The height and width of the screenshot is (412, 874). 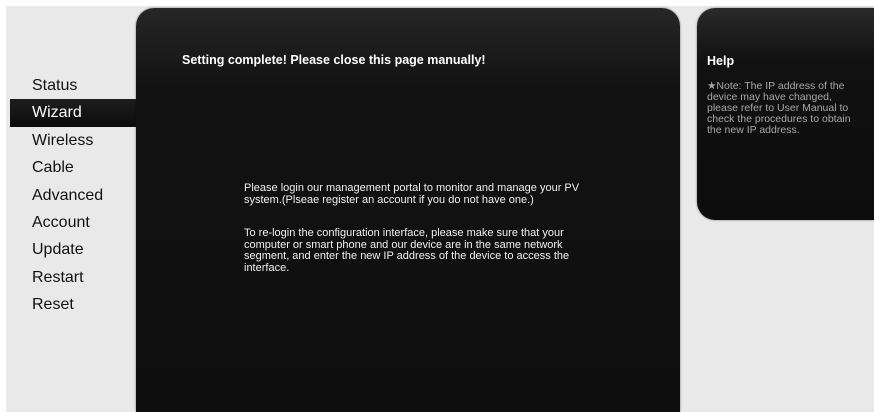 I want to click on sidebar-item-status: Status, so click(x=73, y=85).